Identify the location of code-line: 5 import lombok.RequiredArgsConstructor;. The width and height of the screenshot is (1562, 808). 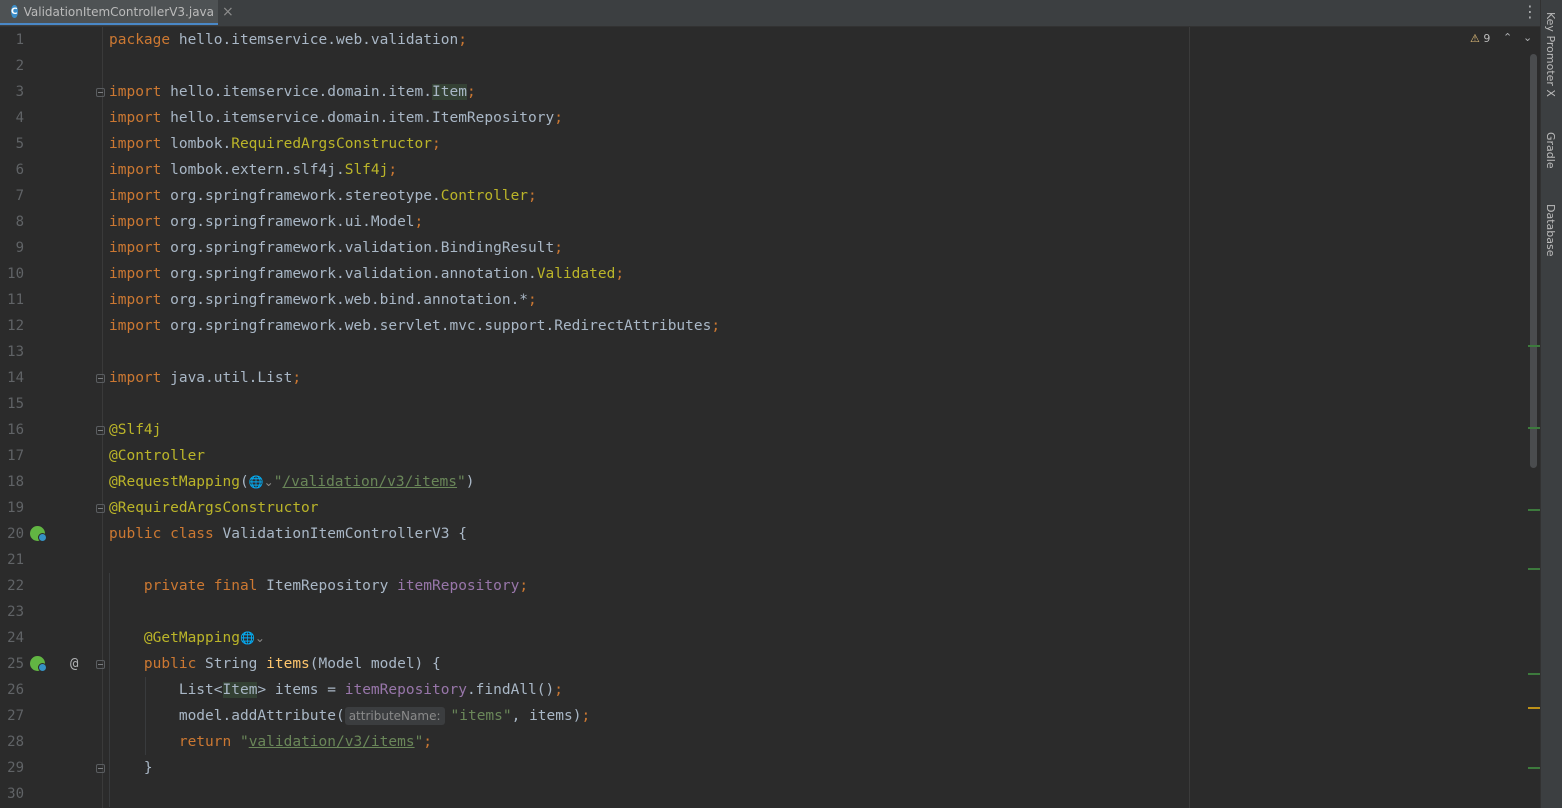
(765, 144).